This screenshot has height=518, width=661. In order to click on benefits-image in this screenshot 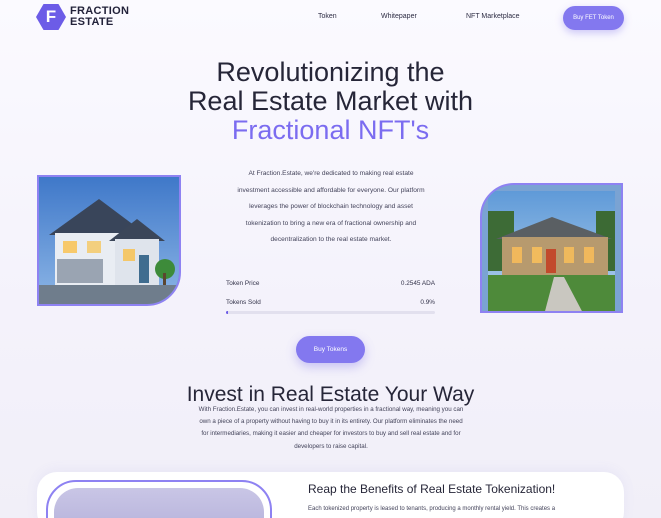, I will do `click(159, 499)`.